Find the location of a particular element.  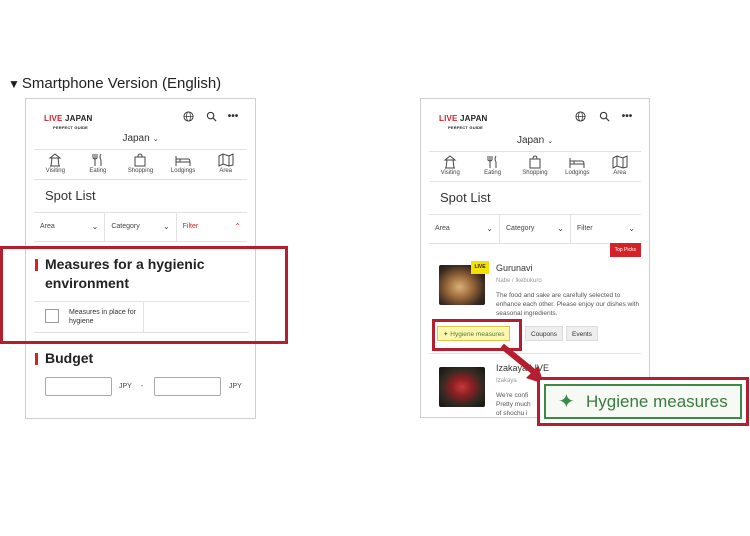

filter-bar: Area ⌄ Category ⌄ Filter ⌄ is located at coordinates (535, 229).